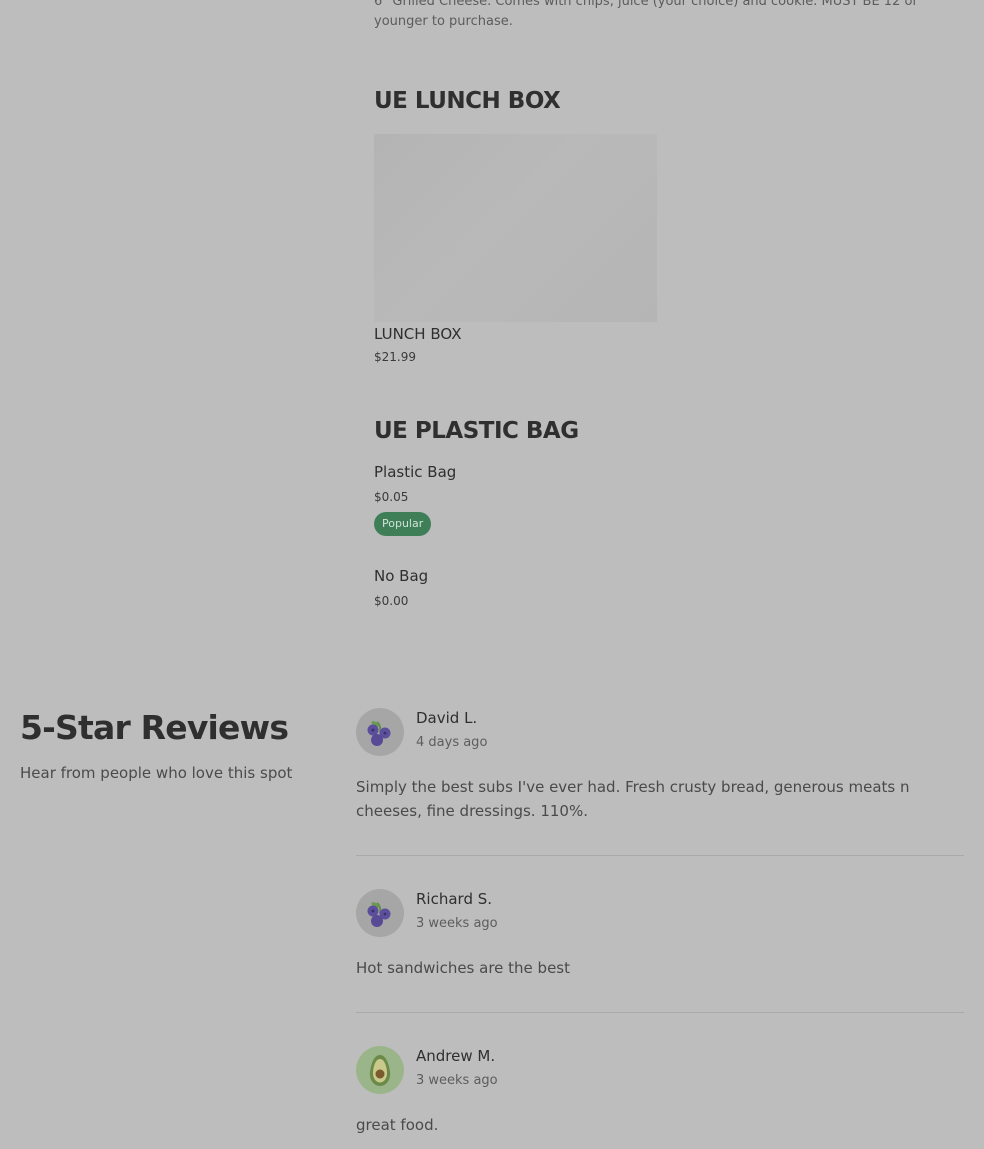  What do you see at coordinates (515, 228) in the screenshot?
I see `lunch-box-image` at bounding box center [515, 228].